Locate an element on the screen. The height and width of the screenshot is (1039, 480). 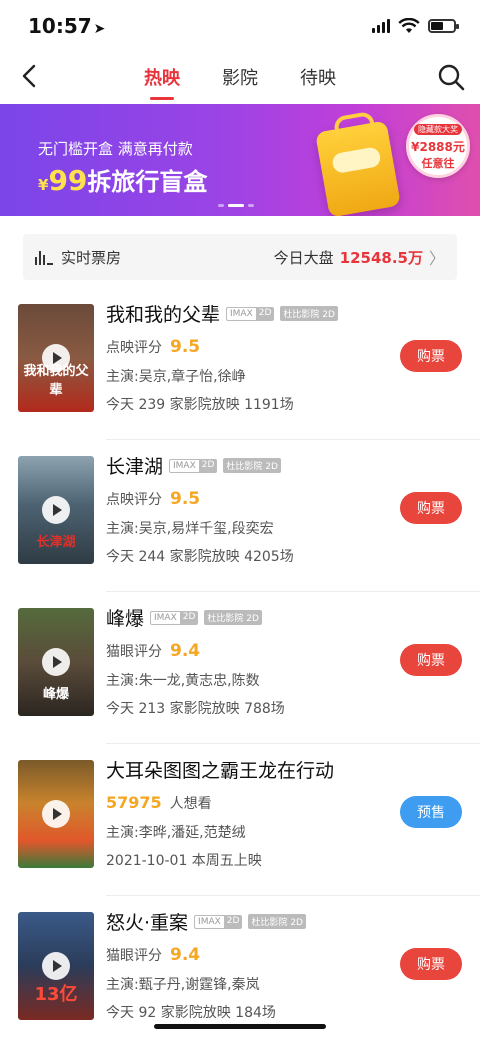
movie-cast: 主演:吴京,易烊千玺,段奕宏 is located at coordinates (190, 529).